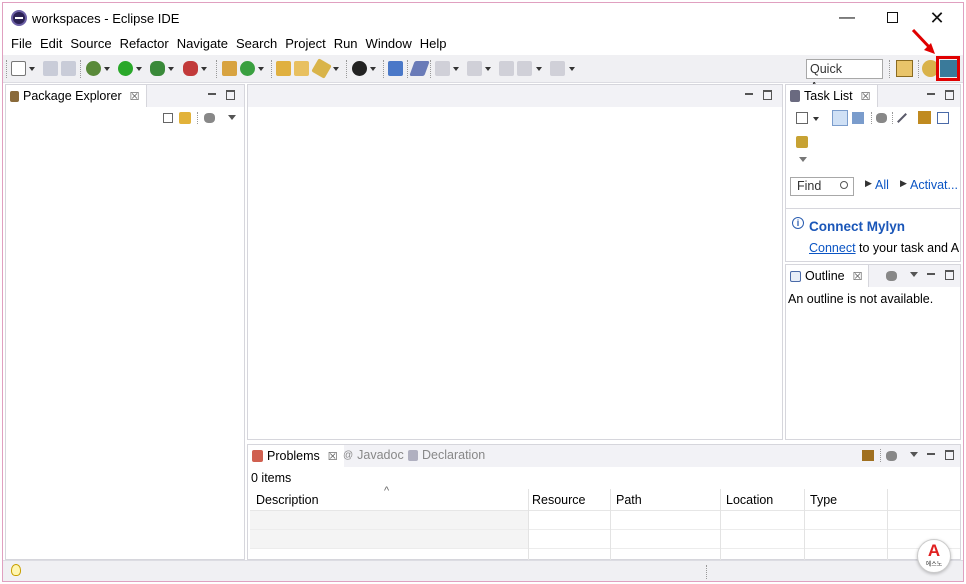 This screenshot has height=584, width=966. What do you see at coordinates (125, 68) in the screenshot?
I see `run-icon` at bounding box center [125, 68].